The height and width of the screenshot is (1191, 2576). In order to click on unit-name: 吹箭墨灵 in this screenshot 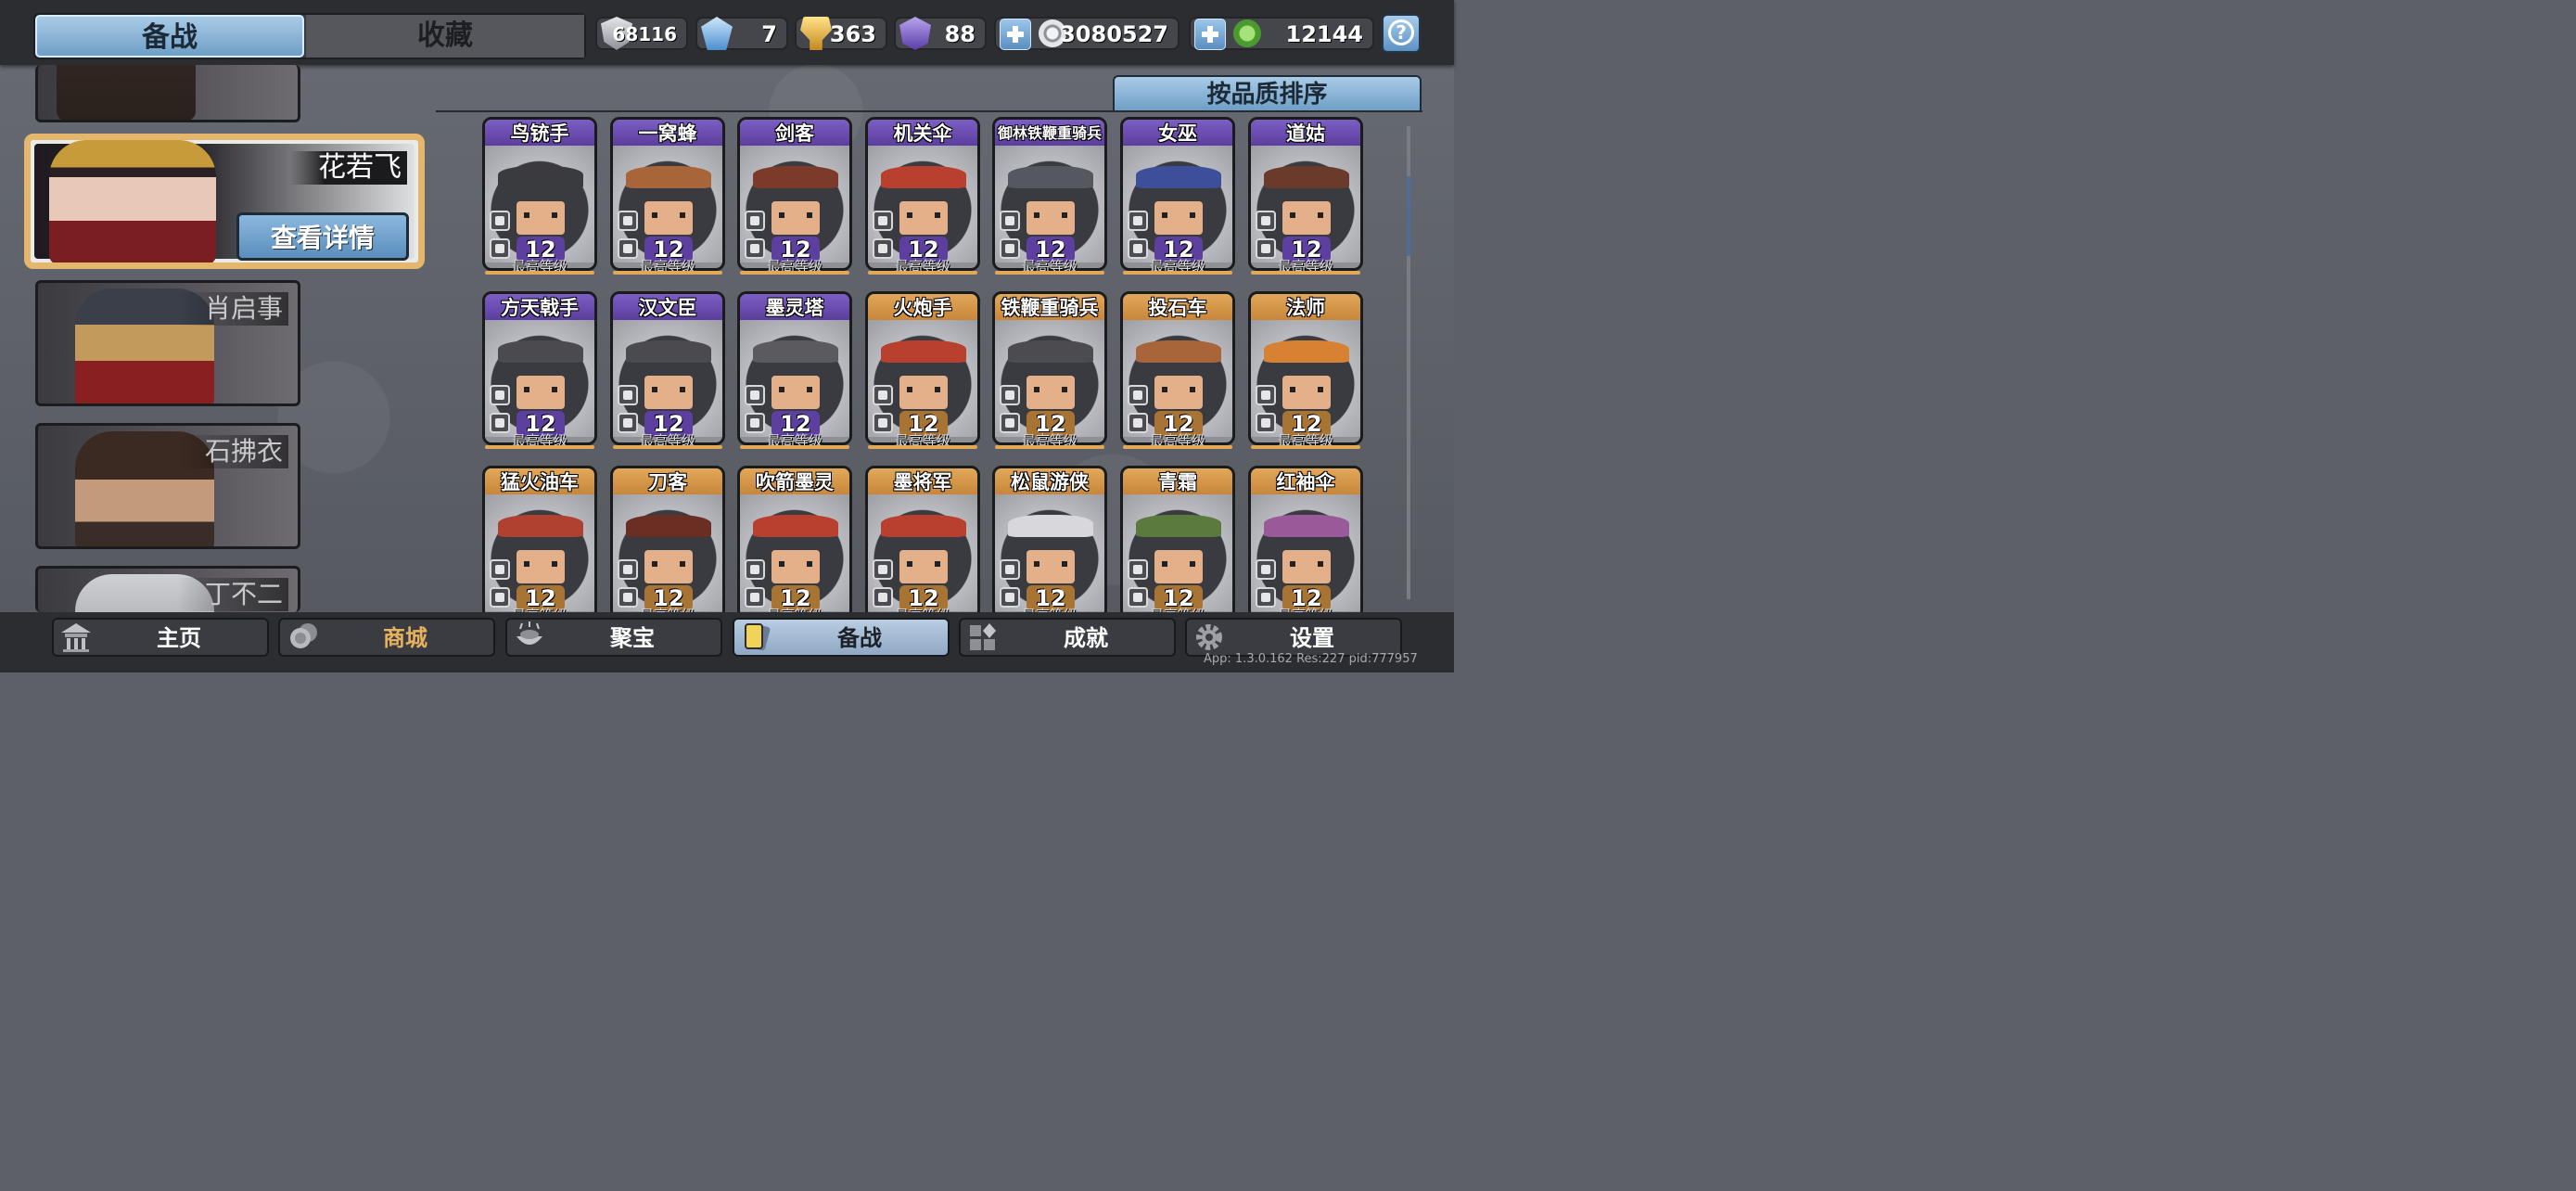, I will do `click(795, 482)`.